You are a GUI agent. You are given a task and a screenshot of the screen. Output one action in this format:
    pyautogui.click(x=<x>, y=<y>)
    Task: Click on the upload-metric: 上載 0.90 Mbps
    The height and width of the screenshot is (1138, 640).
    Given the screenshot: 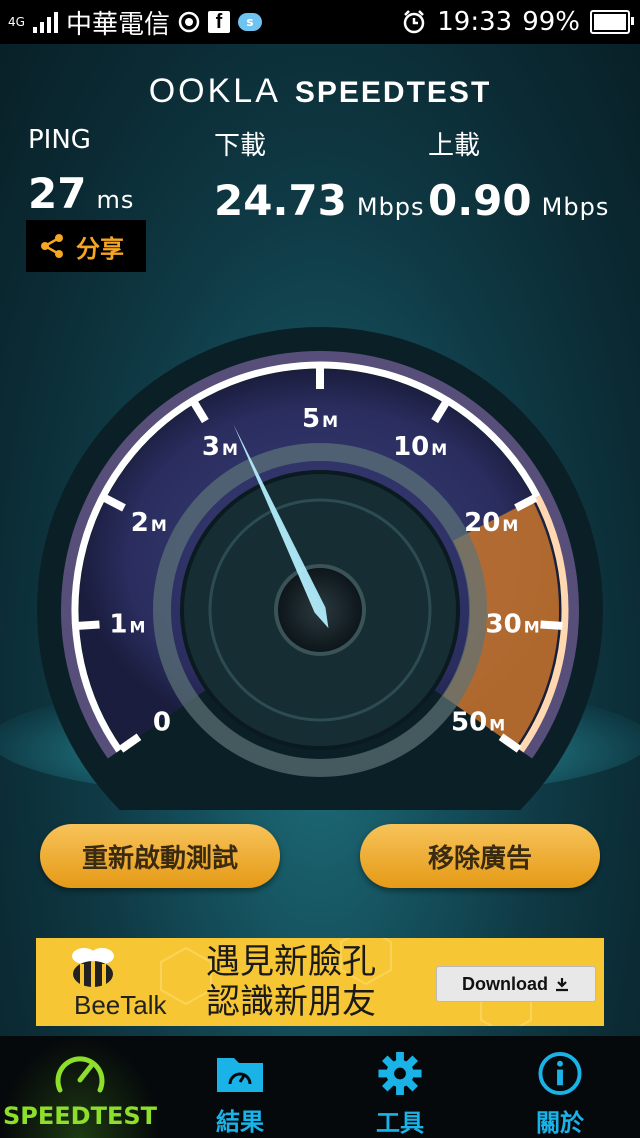 What is the action you would take?
    pyautogui.click(x=518, y=175)
    